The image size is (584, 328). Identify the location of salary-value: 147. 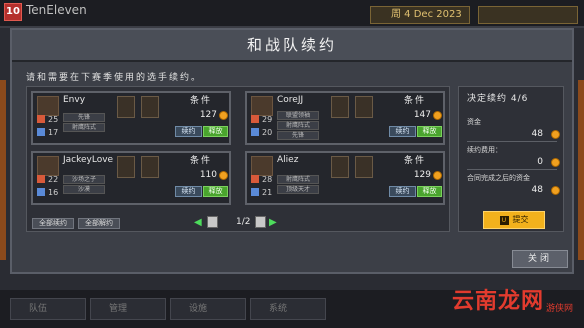
(422, 115).